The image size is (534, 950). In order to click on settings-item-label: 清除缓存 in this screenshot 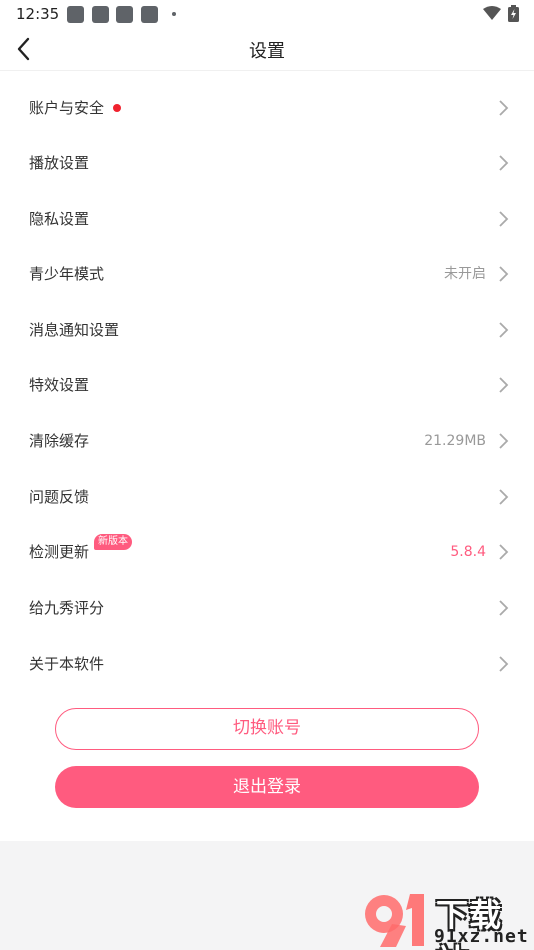, I will do `click(59, 441)`.